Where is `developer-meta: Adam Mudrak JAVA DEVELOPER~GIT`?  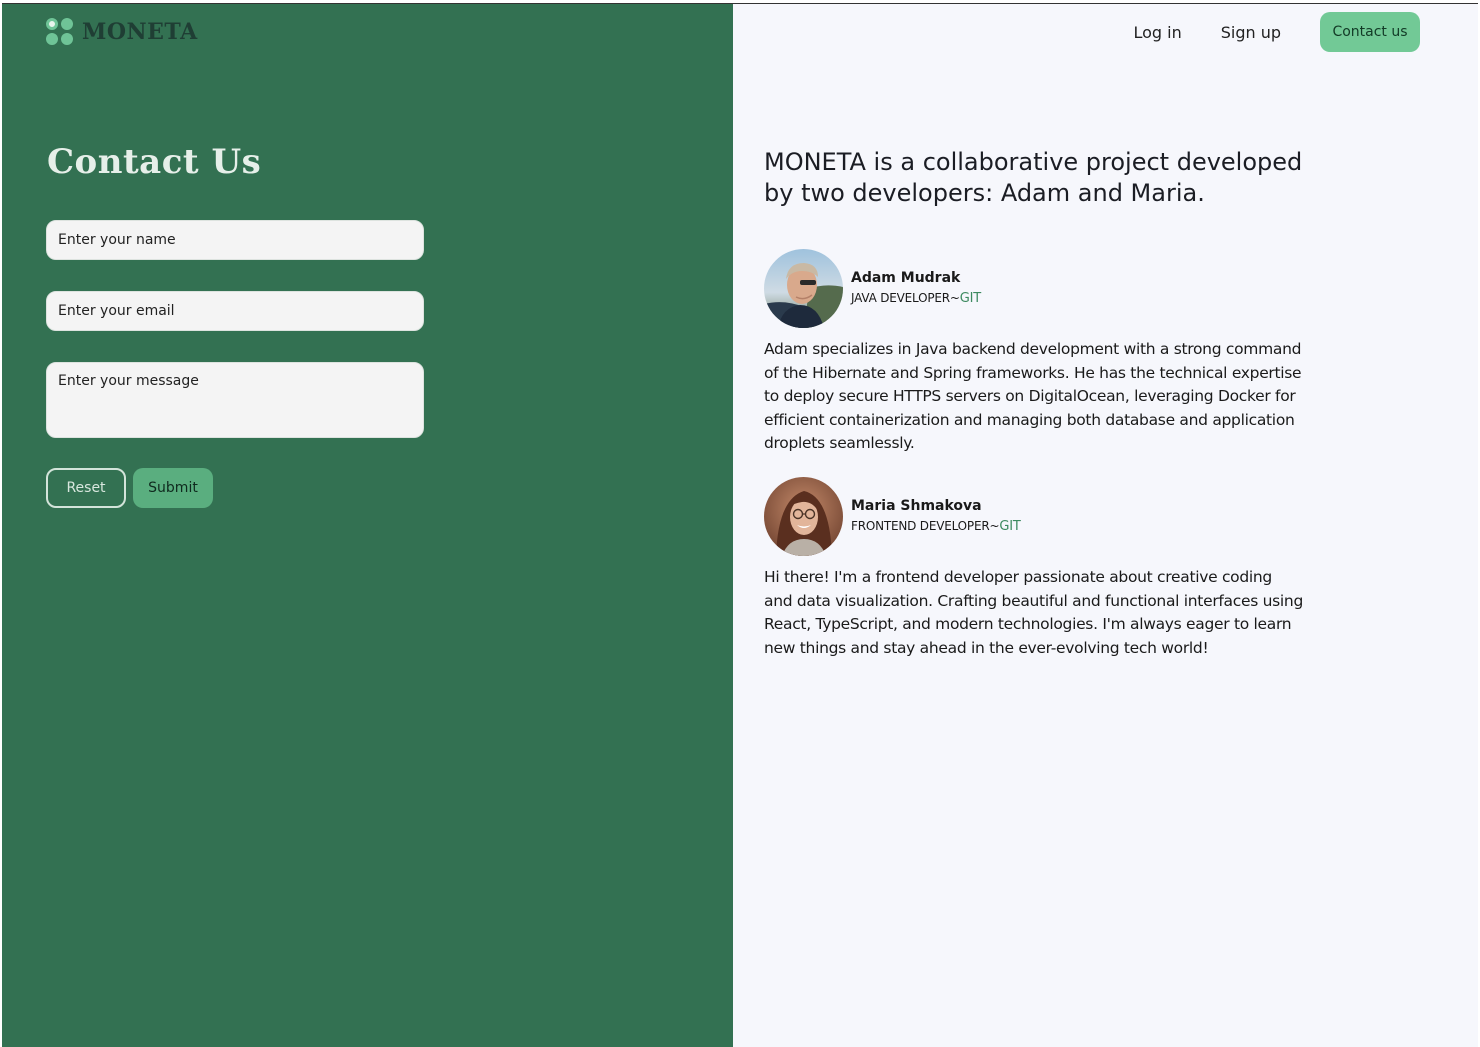 developer-meta: Adam Mudrak JAVA DEVELOPER~GIT is located at coordinates (916, 288).